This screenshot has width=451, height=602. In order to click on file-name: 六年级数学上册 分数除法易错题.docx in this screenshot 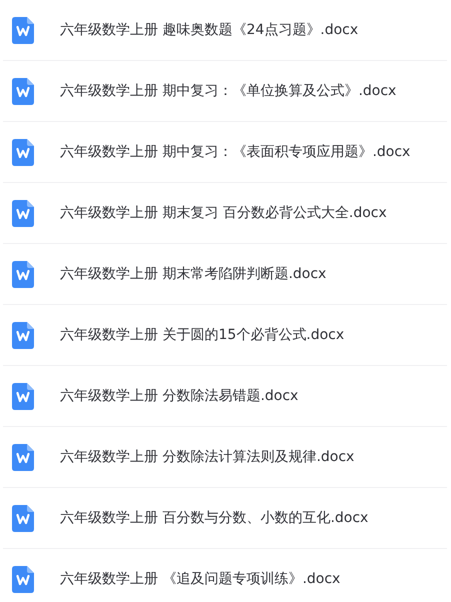, I will do `click(179, 396)`.